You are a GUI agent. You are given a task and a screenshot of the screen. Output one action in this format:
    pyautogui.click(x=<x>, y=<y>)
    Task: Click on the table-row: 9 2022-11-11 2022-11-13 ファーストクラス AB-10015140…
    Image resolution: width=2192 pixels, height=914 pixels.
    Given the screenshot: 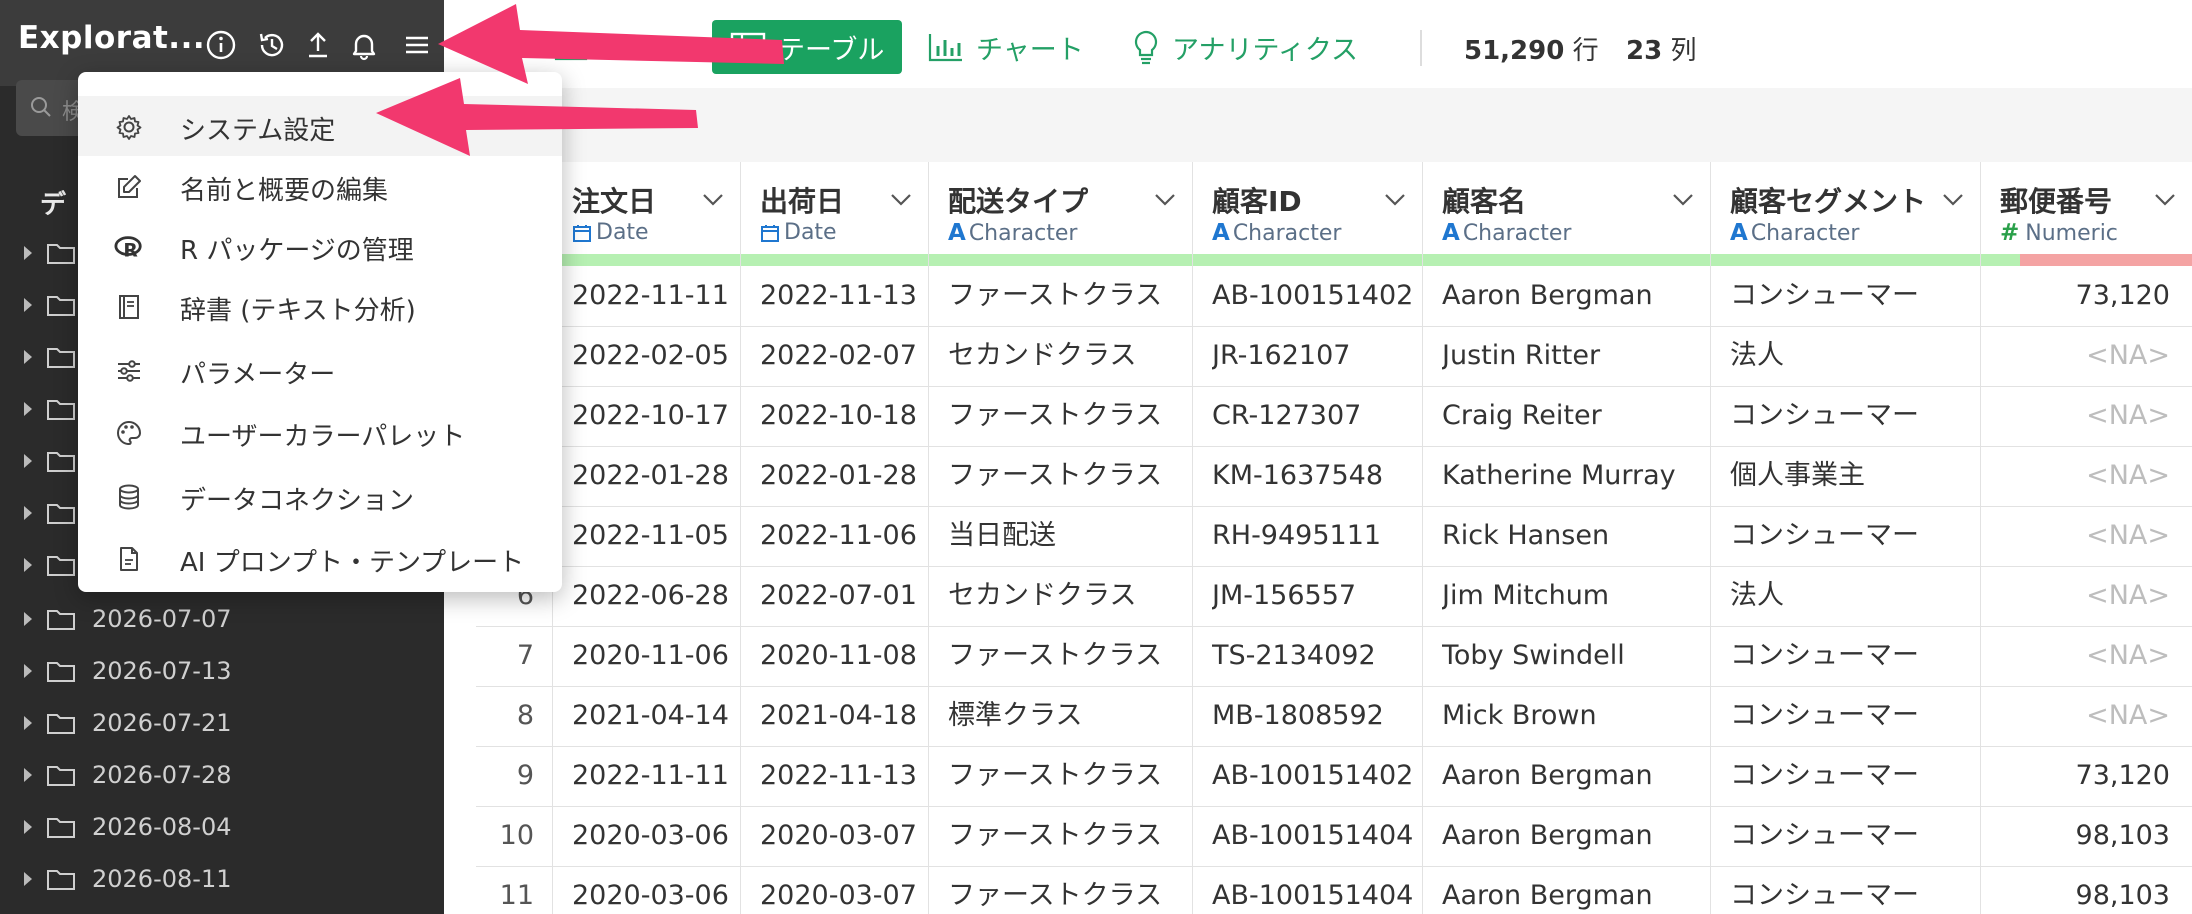 What is the action you would take?
    pyautogui.click(x=1334, y=776)
    